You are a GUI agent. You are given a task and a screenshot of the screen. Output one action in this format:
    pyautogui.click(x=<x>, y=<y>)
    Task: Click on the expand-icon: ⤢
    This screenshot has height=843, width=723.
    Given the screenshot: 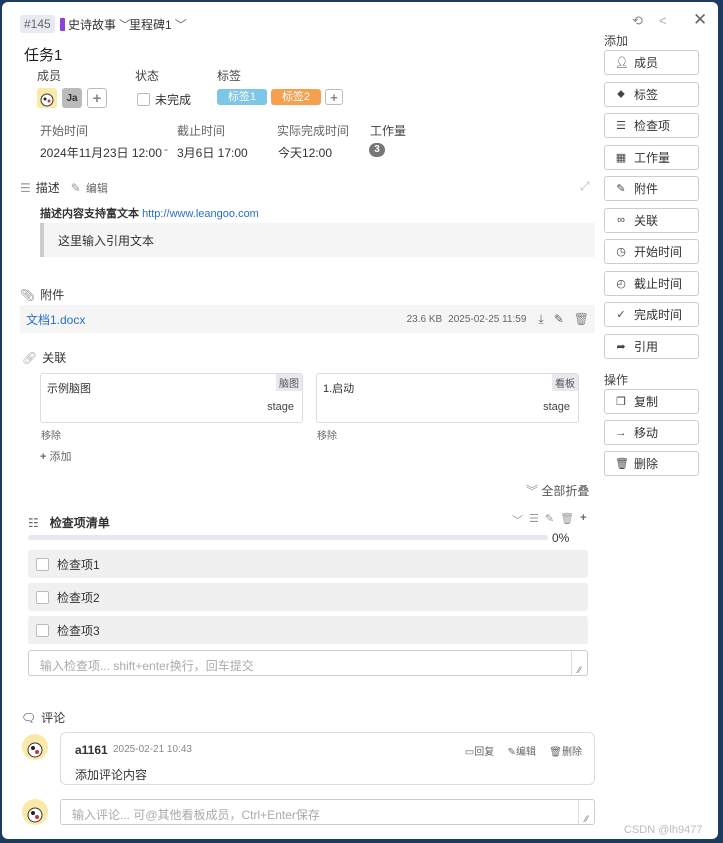 What is the action you would take?
    pyautogui.click(x=585, y=186)
    